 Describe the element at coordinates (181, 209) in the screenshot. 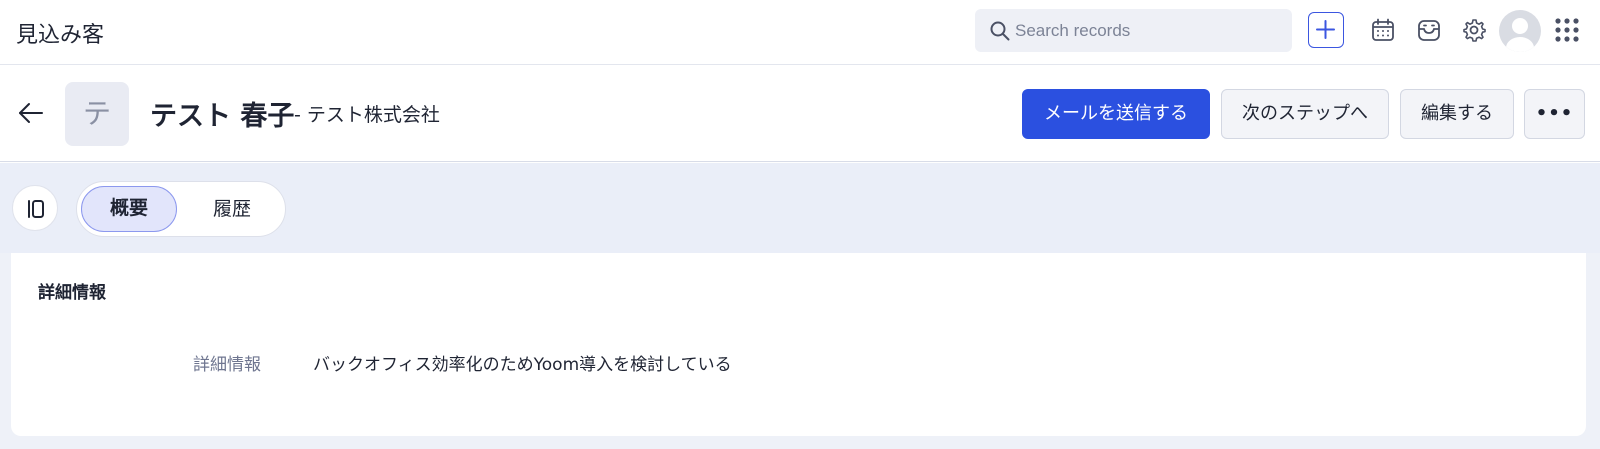

I see `tab-group: 概要 履歴` at that location.